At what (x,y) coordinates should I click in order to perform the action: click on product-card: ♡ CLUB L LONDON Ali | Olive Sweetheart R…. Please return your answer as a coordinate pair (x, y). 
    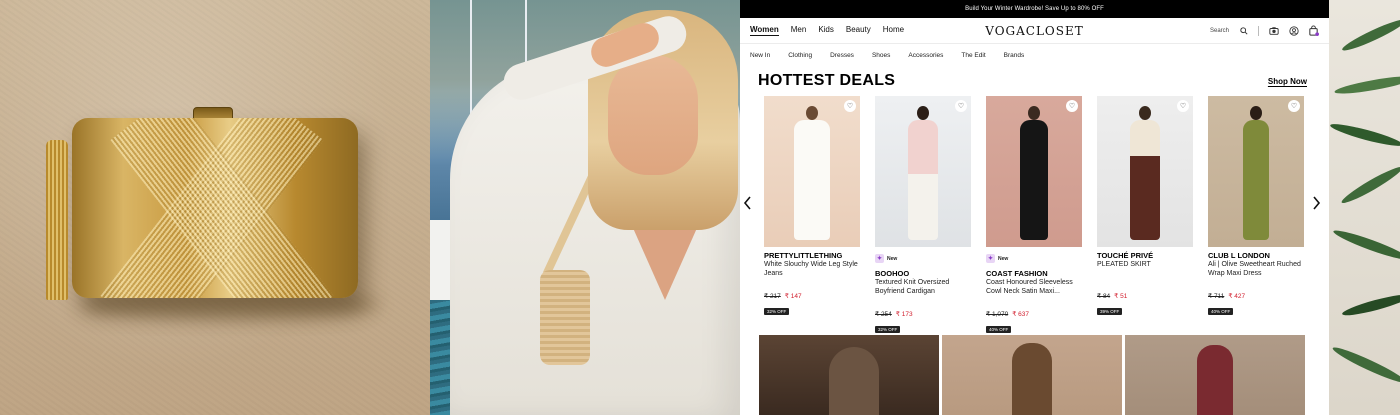
    Looking at the image, I should click on (1258, 216).